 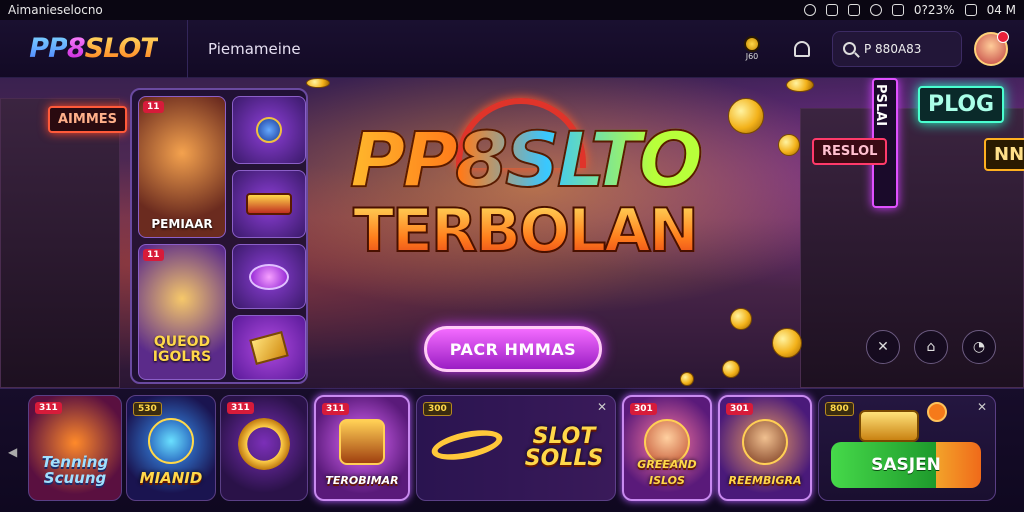 What do you see at coordinates (75, 470) in the screenshot?
I see `game-title: Tenning Scuung` at bounding box center [75, 470].